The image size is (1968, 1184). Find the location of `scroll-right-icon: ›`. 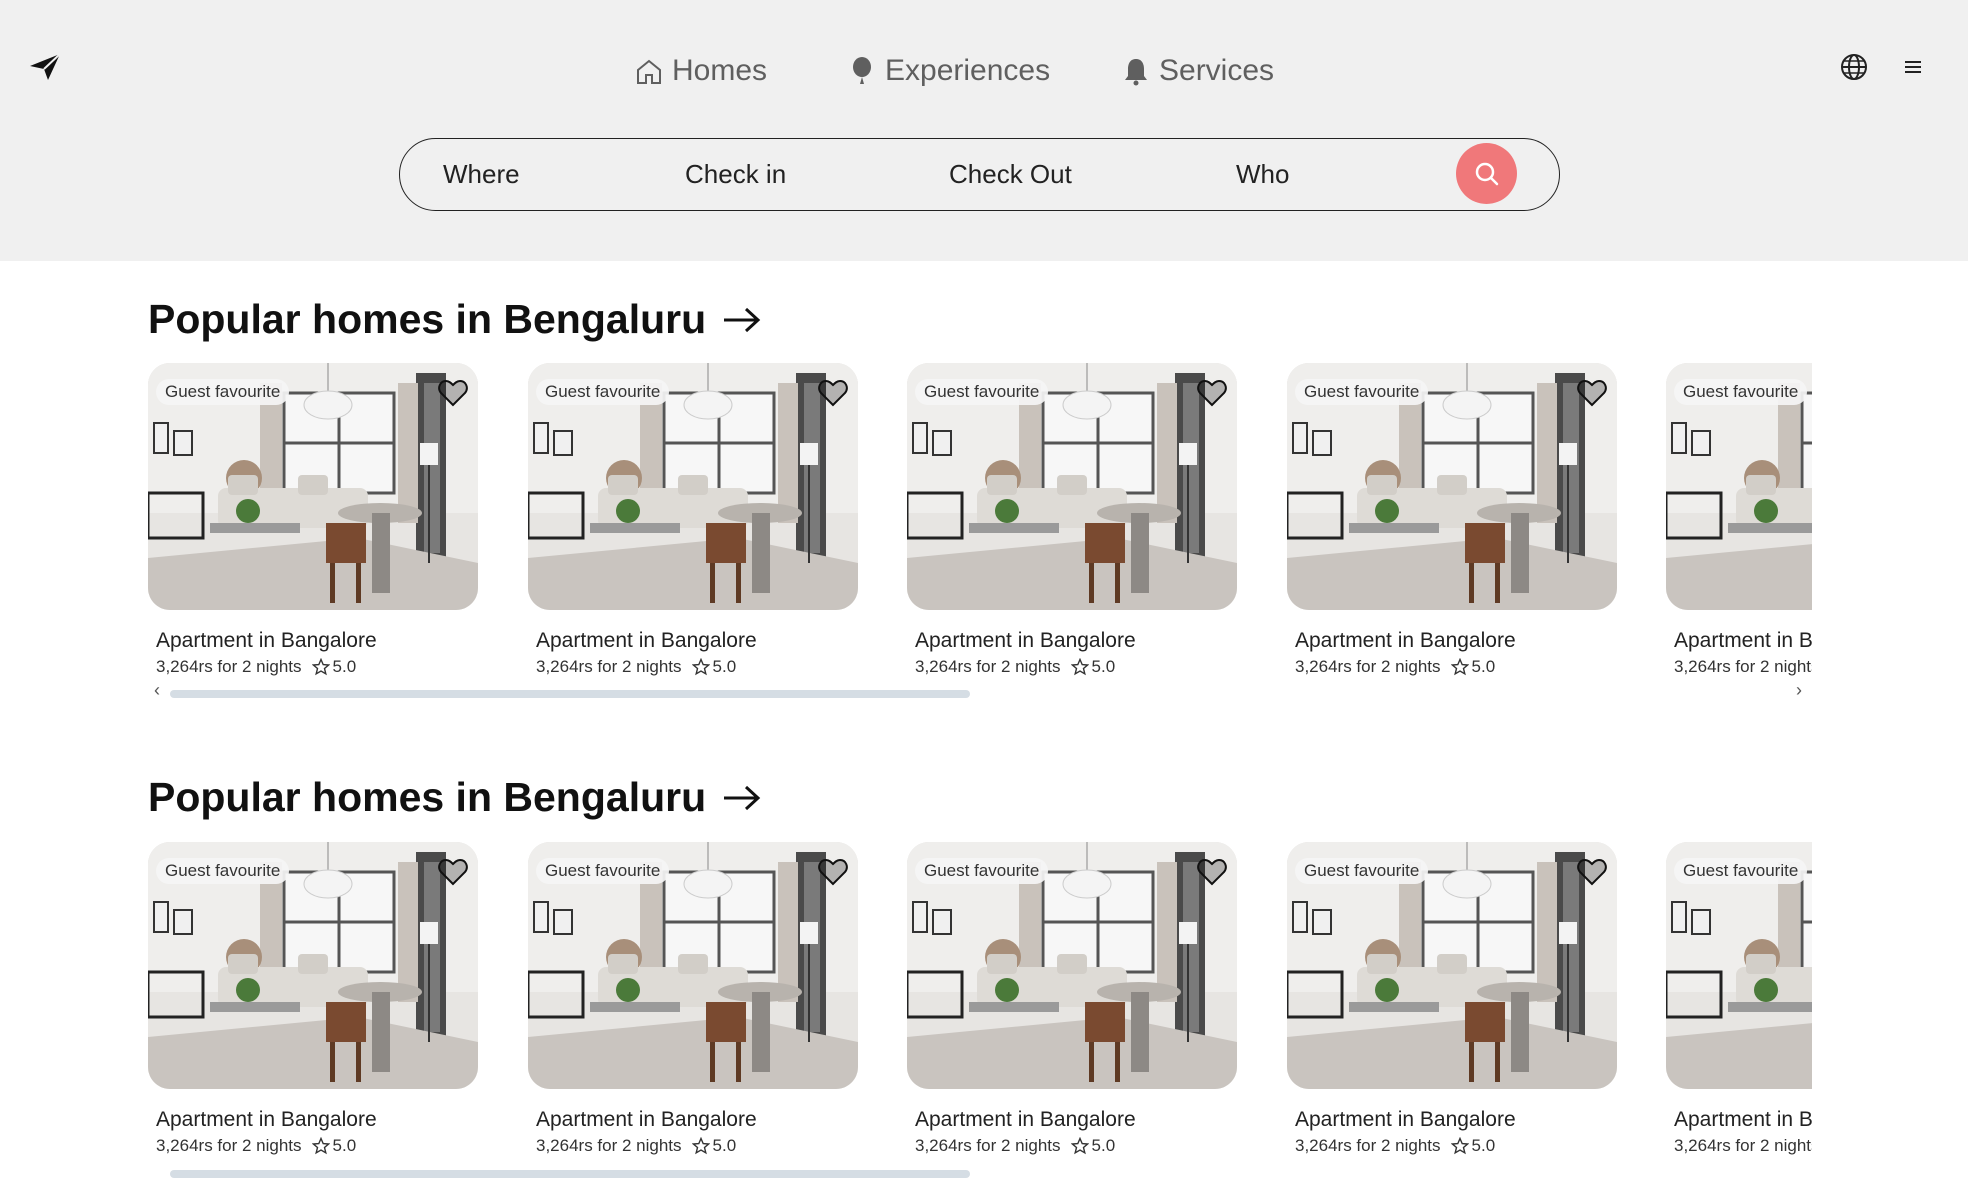

scroll-right-icon: › is located at coordinates (1799, 690).